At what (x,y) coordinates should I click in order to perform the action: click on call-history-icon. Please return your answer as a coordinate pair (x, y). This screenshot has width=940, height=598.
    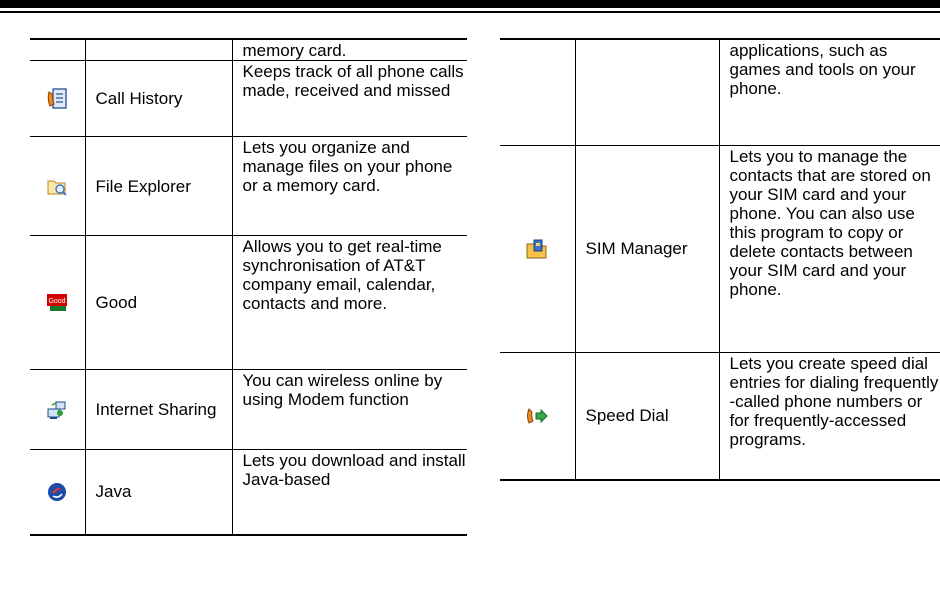
    Looking at the image, I should click on (57, 99).